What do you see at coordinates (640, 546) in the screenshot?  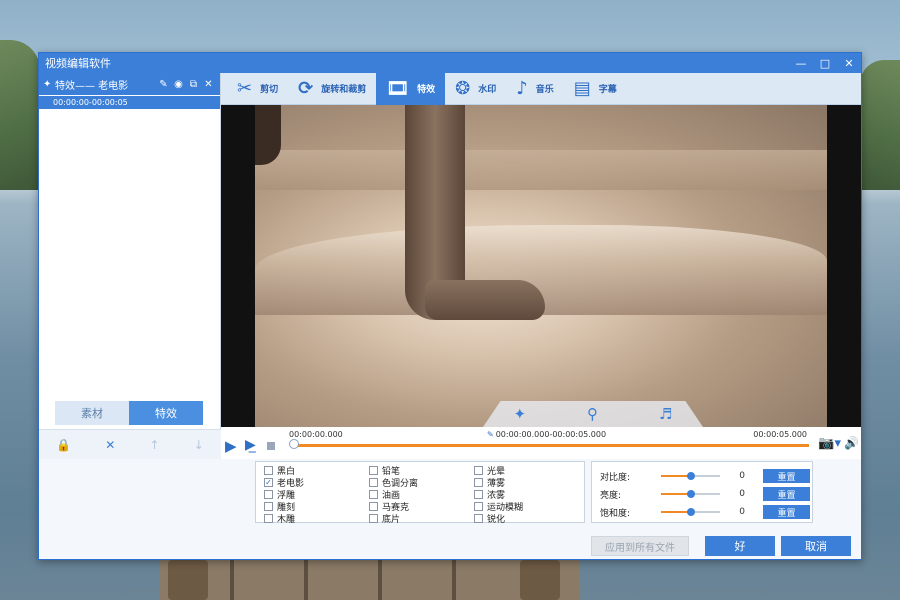 I see `apply-to-all-button: 应用到所有文件` at bounding box center [640, 546].